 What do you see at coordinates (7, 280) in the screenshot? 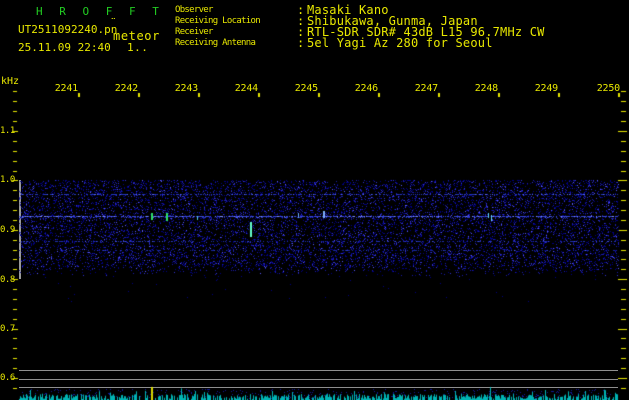
I see `y-tick-label-0.8: 0.8` at bounding box center [7, 280].